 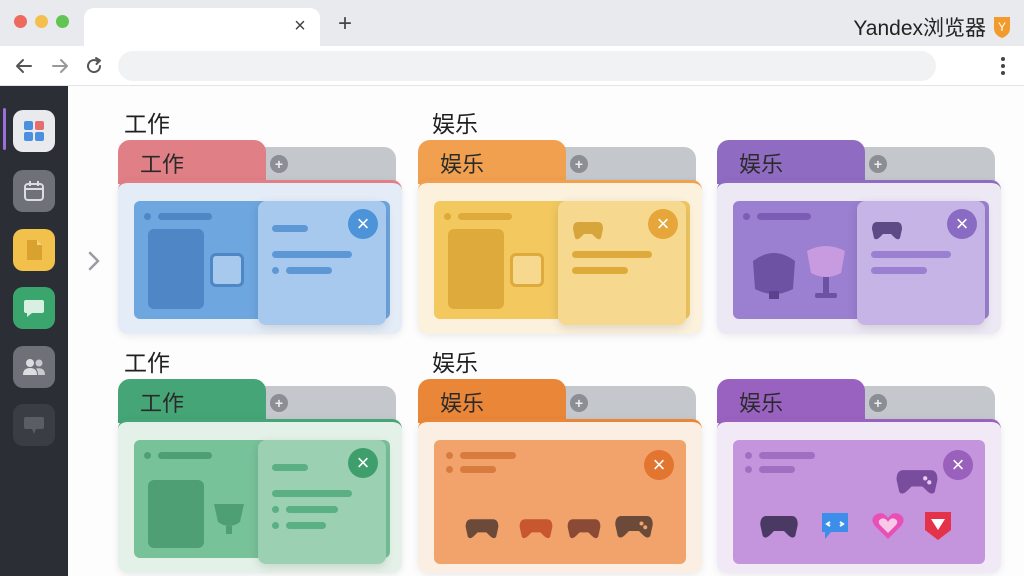 What do you see at coordinates (202, 27) in the screenshot?
I see `browser-tab: ×` at bounding box center [202, 27].